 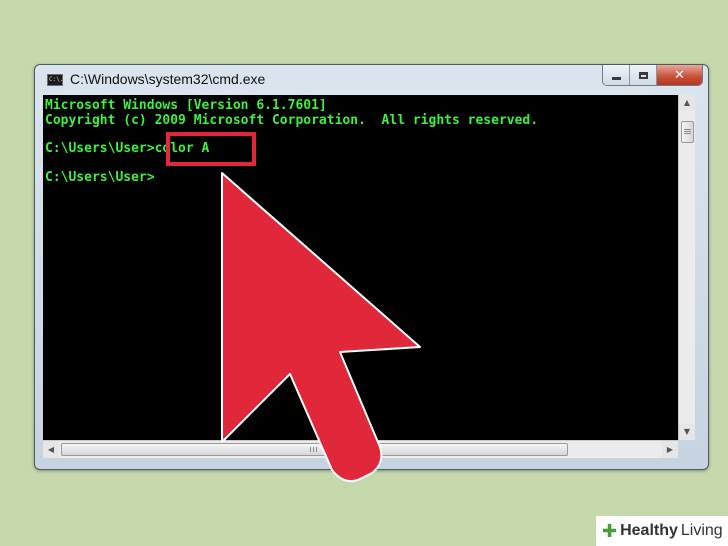 What do you see at coordinates (649, 530) in the screenshot?
I see `brand-word-1: Healthy` at bounding box center [649, 530].